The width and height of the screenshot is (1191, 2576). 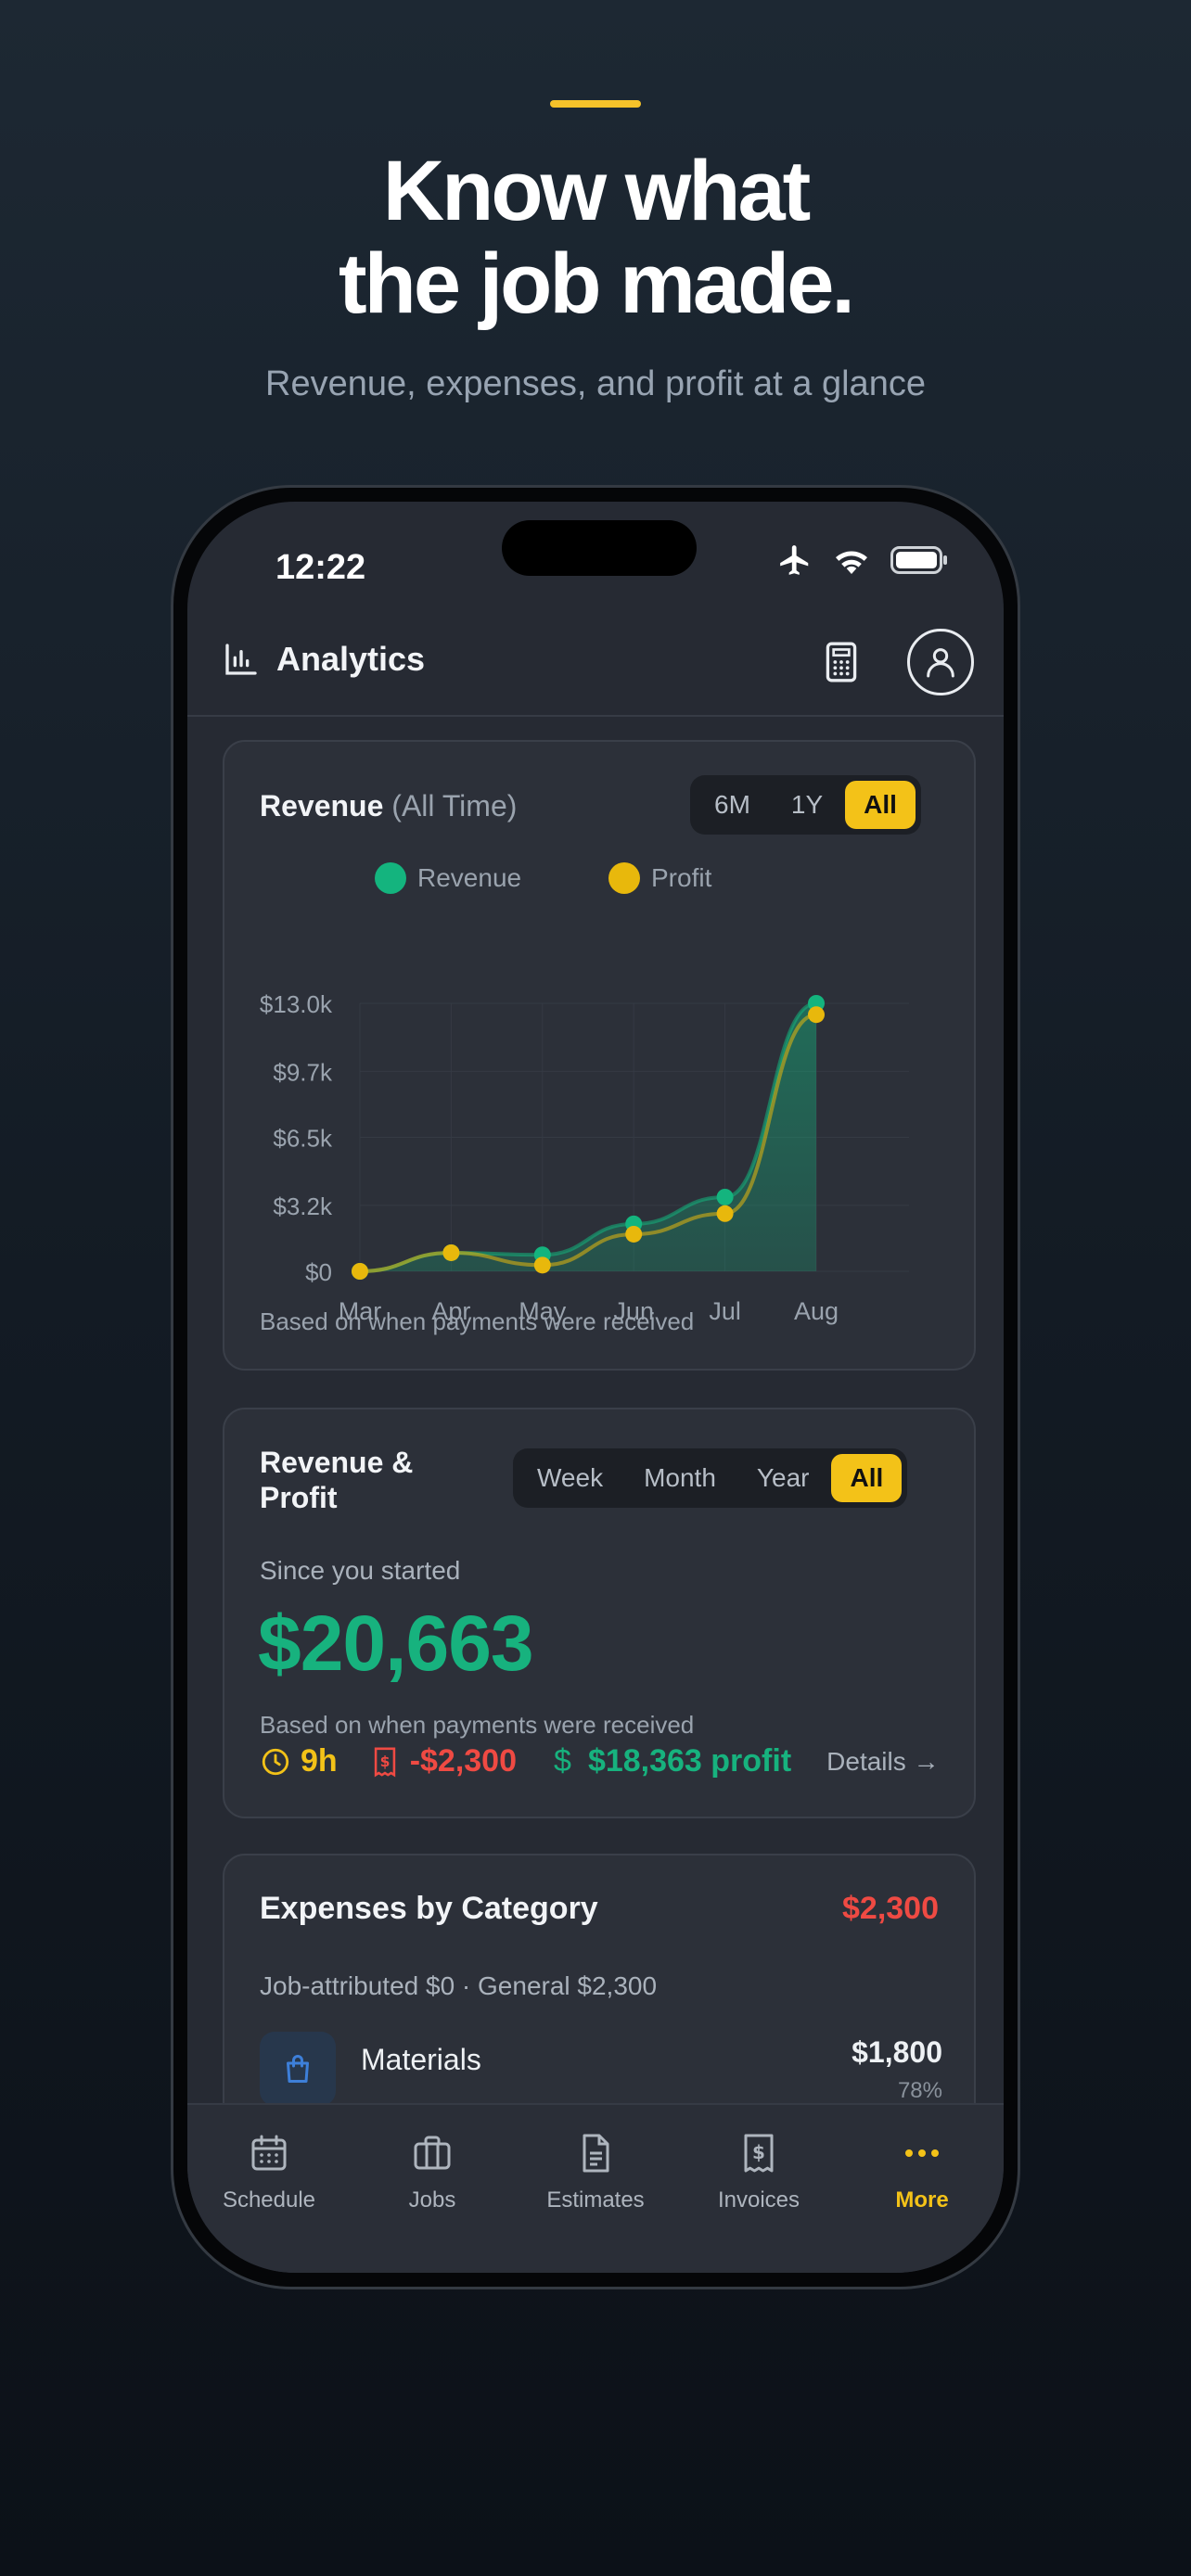 What do you see at coordinates (303, 1206) in the screenshot?
I see `y-tick-label: $3.2k` at bounding box center [303, 1206].